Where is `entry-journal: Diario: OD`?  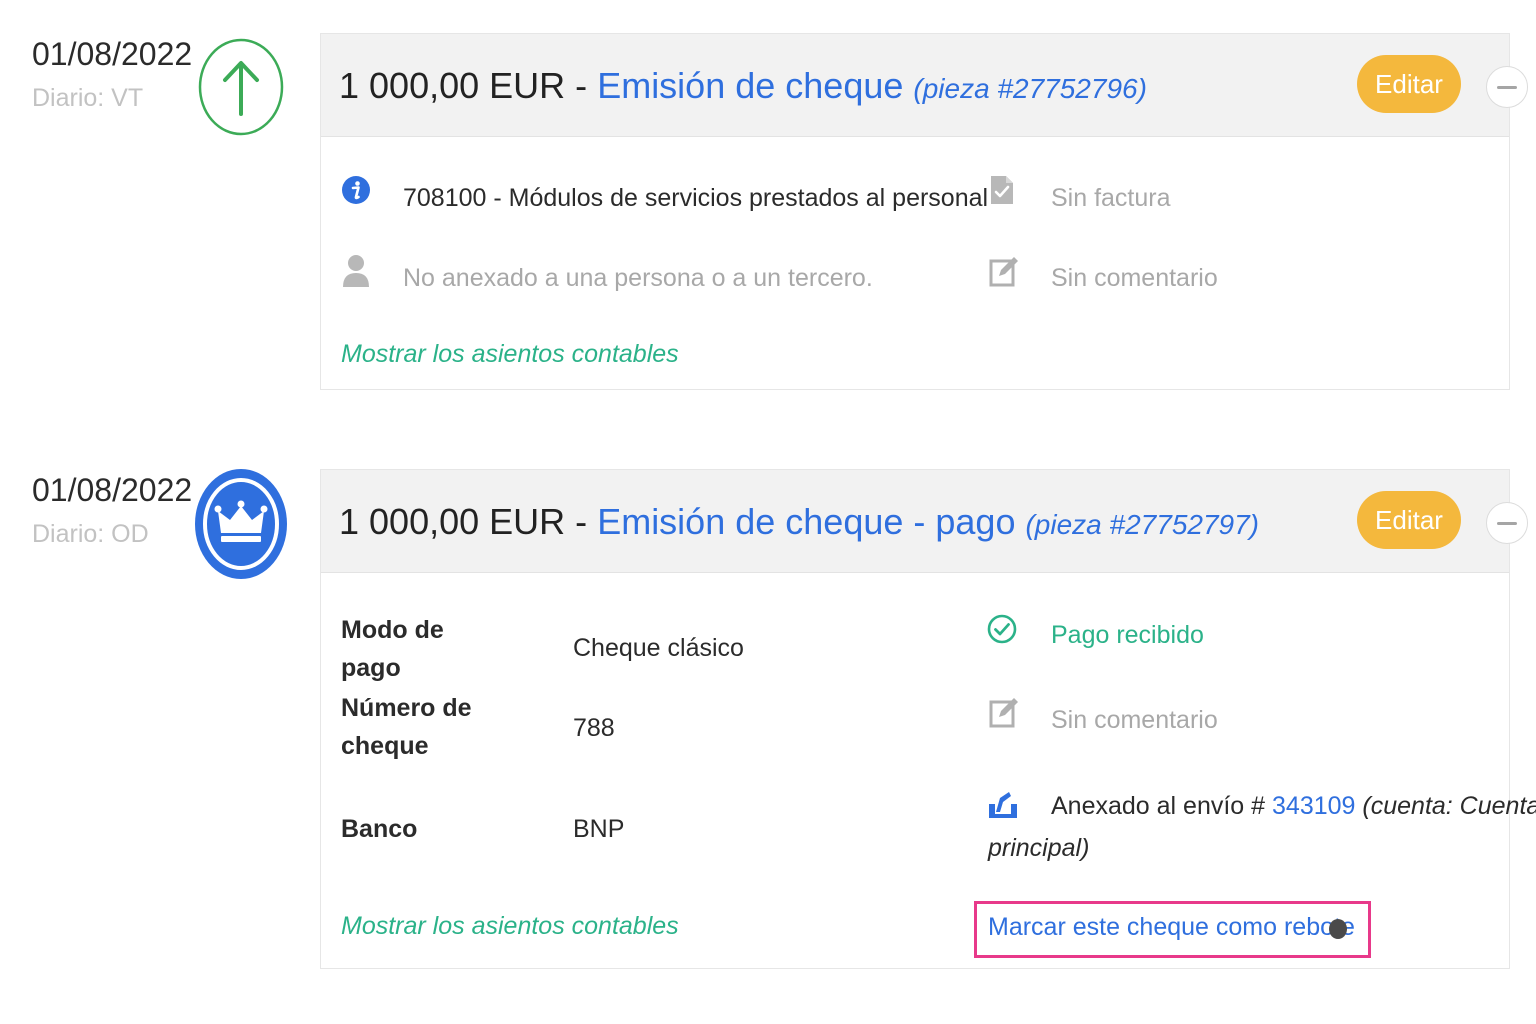 entry-journal: Diario: OD is located at coordinates (90, 534).